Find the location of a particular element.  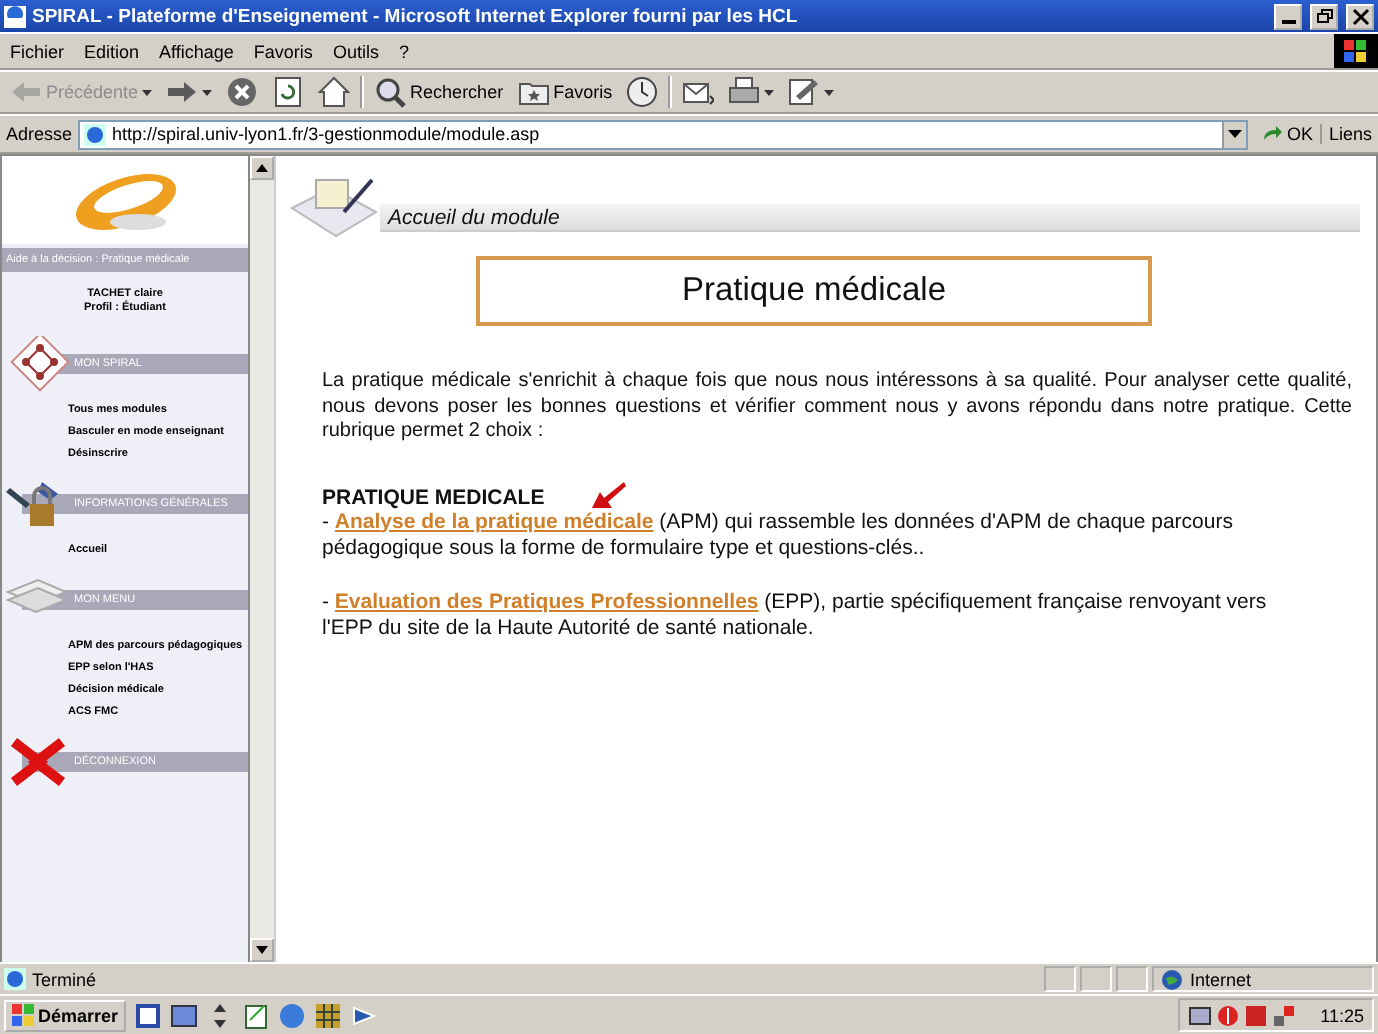

menu-item: Fichier is located at coordinates (37, 51).